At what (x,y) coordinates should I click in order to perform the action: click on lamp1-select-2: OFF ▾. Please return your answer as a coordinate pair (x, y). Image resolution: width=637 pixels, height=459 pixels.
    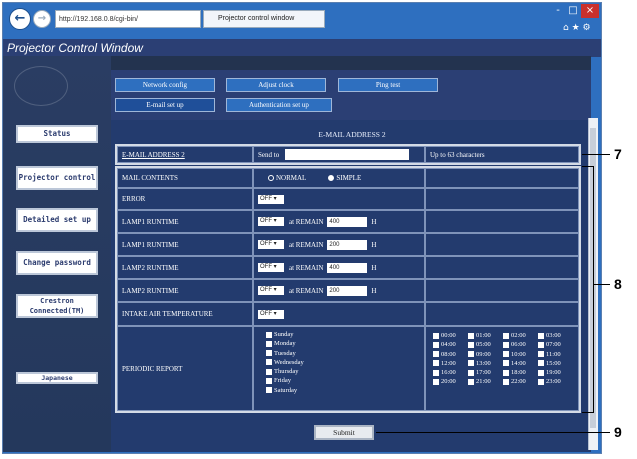
    Looking at the image, I should click on (271, 244).